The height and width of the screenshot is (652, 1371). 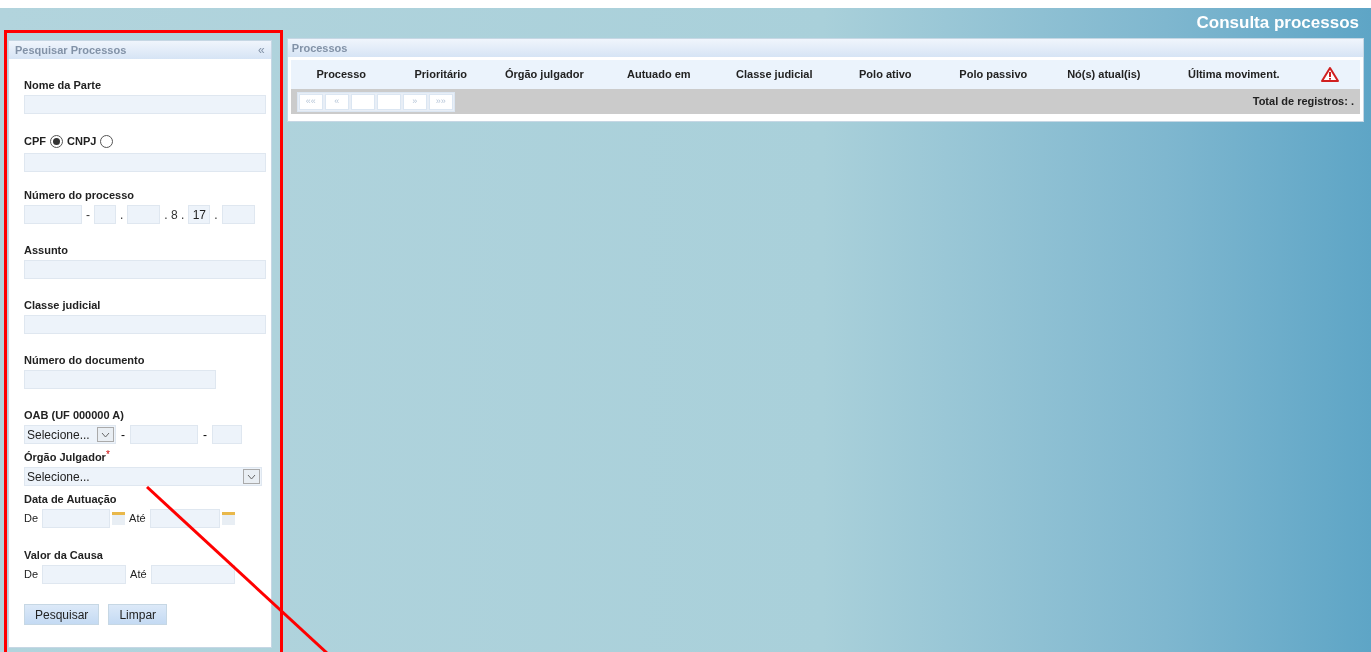 I want to click on column-header: Órgão julgador, so click(x=544, y=74).